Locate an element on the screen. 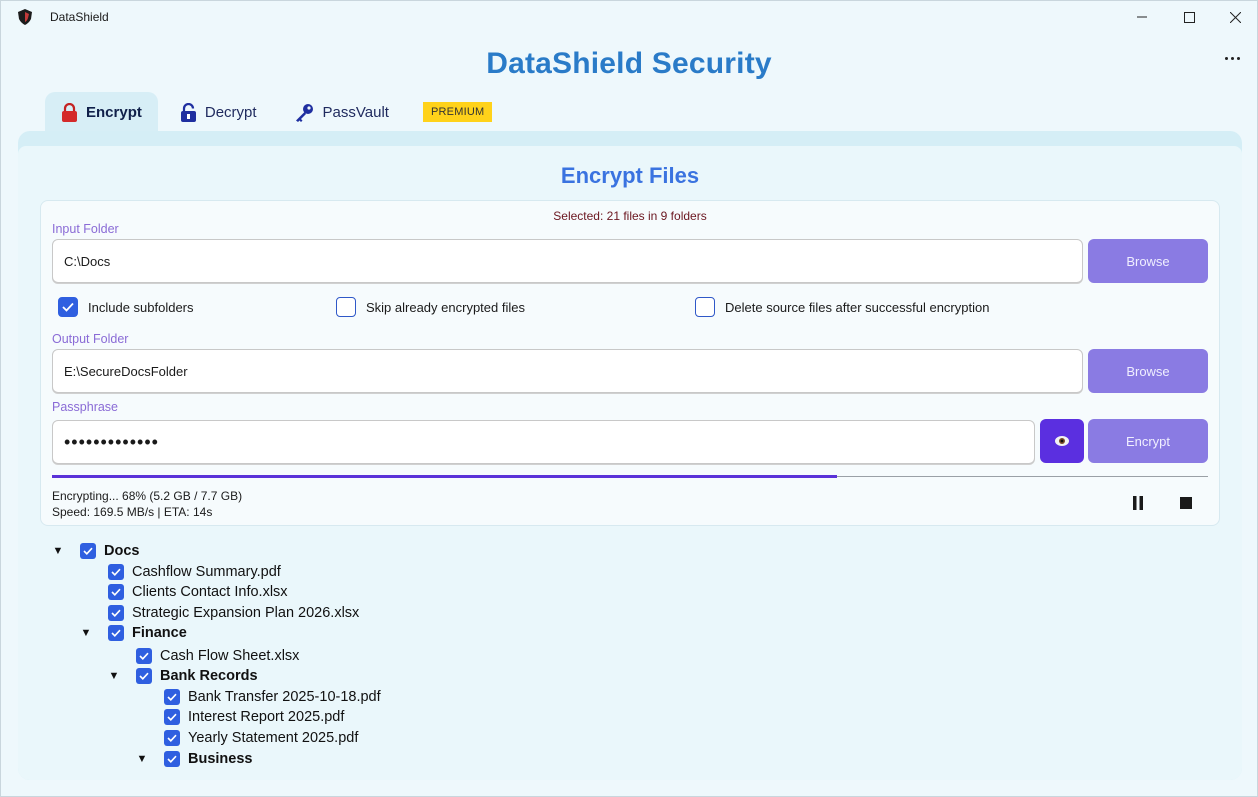 The height and width of the screenshot is (797, 1258). lock-icon is located at coordinates (69, 112).